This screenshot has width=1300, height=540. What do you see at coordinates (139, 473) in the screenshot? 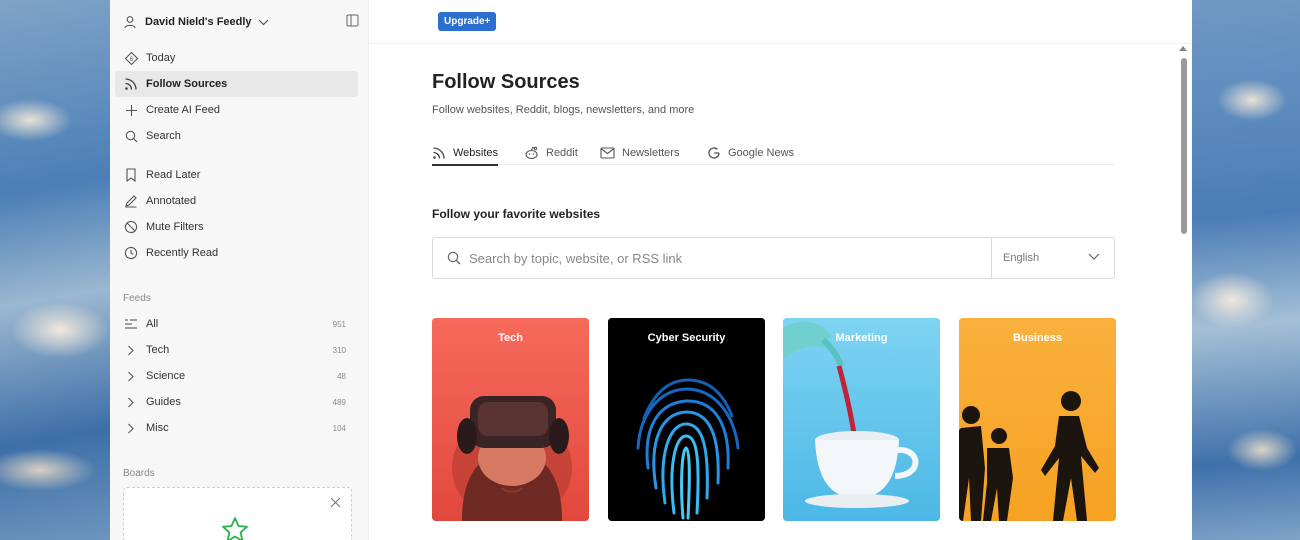
I see `boards-section-label: Boards` at bounding box center [139, 473].